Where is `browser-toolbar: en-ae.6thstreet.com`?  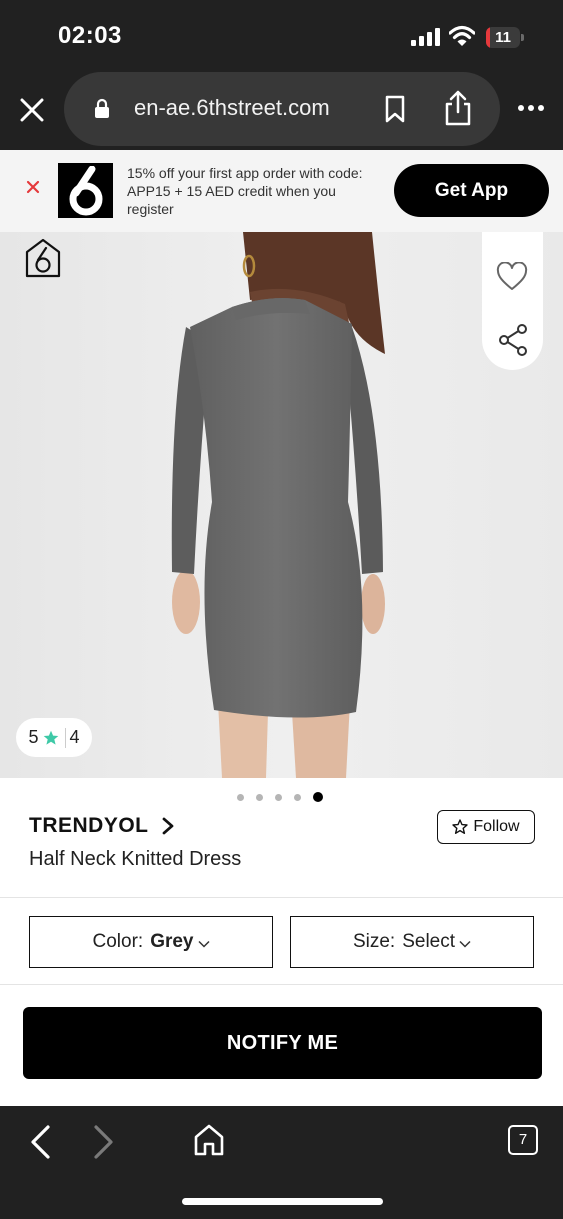 browser-toolbar: en-ae.6thstreet.com is located at coordinates (281, 111).